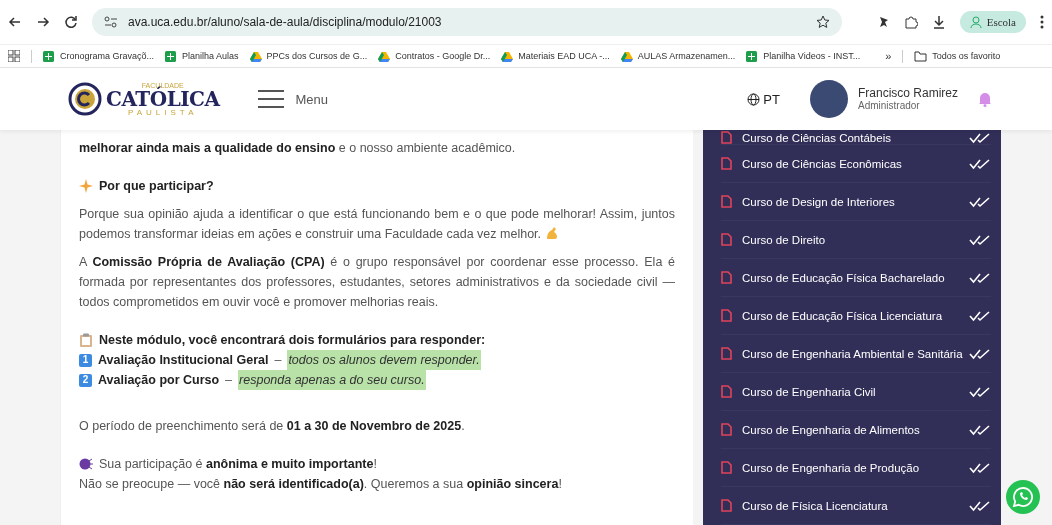  What do you see at coordinates (921, 56) in the screenshot?
I see `folder-icon` at bounding box center [921, 56].